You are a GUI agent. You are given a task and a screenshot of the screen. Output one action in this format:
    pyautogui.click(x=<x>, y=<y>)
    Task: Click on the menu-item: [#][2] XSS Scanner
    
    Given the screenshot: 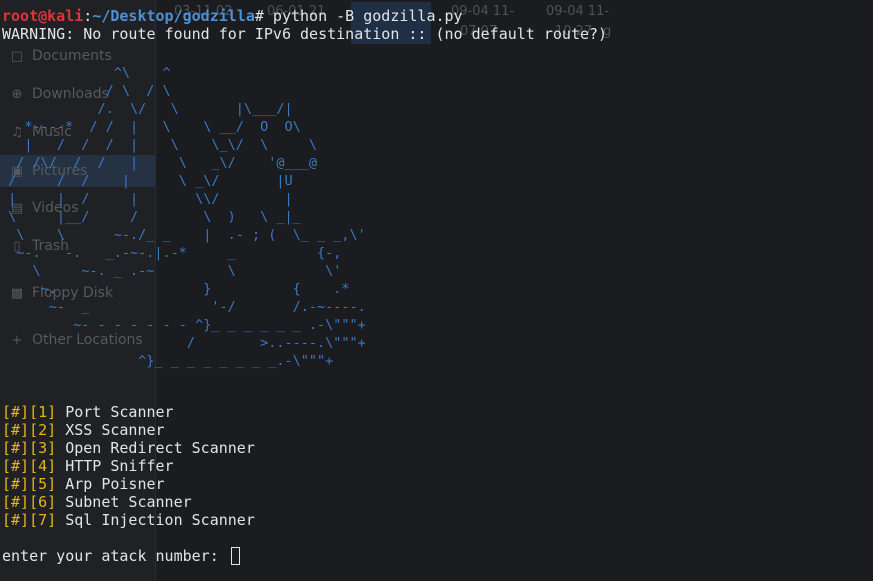 What is the action you would take?
    pyautogui.click(x=83, y=430)
    